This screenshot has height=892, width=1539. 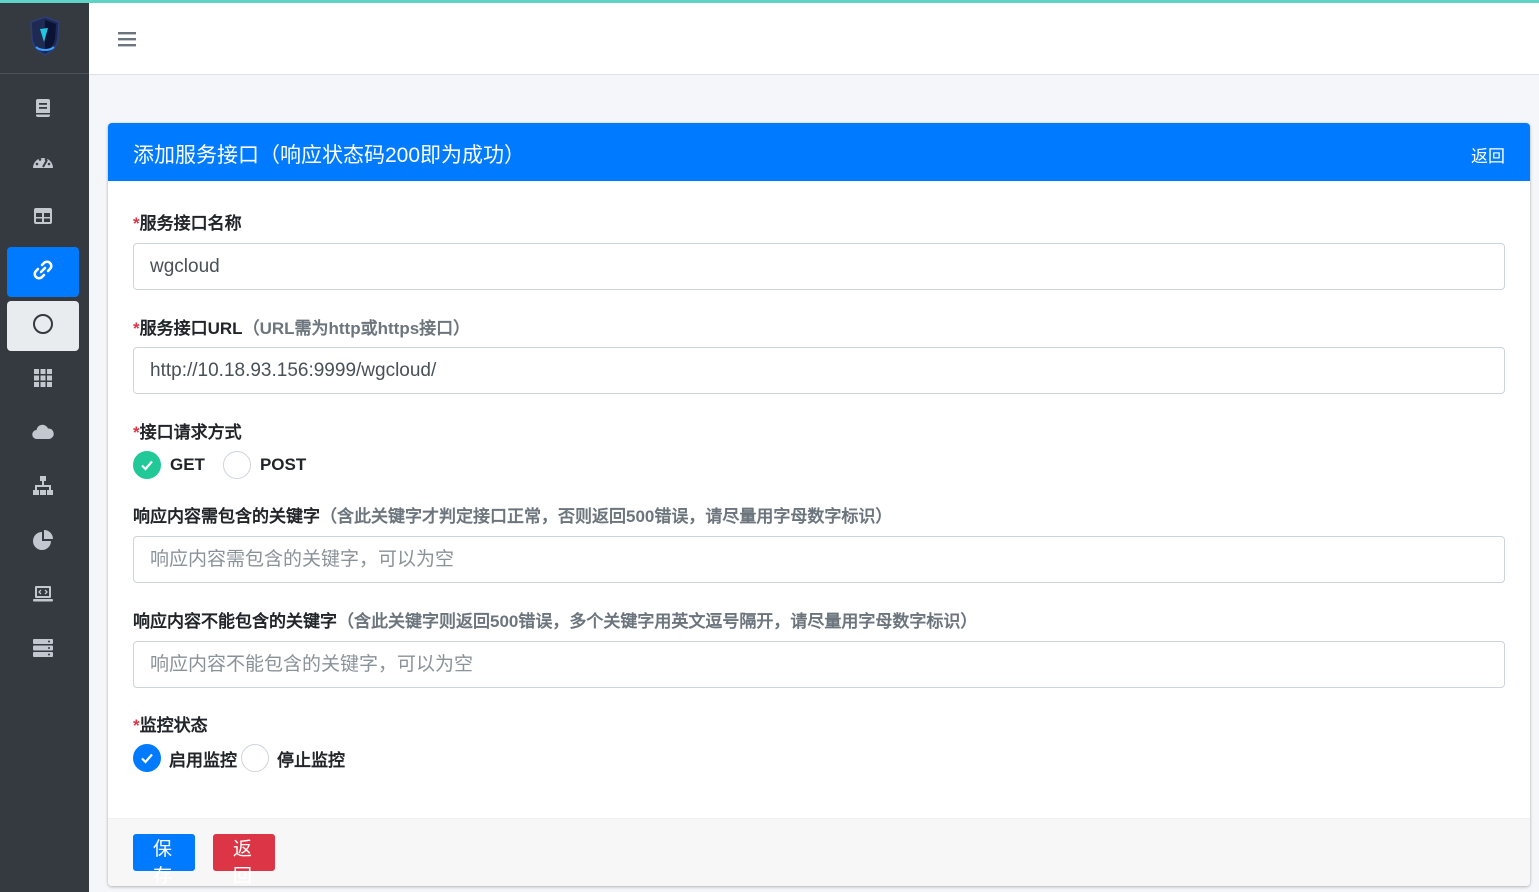 I want to click on radio-monitor-on-label: 启用监控, so click(x=203, y=758).